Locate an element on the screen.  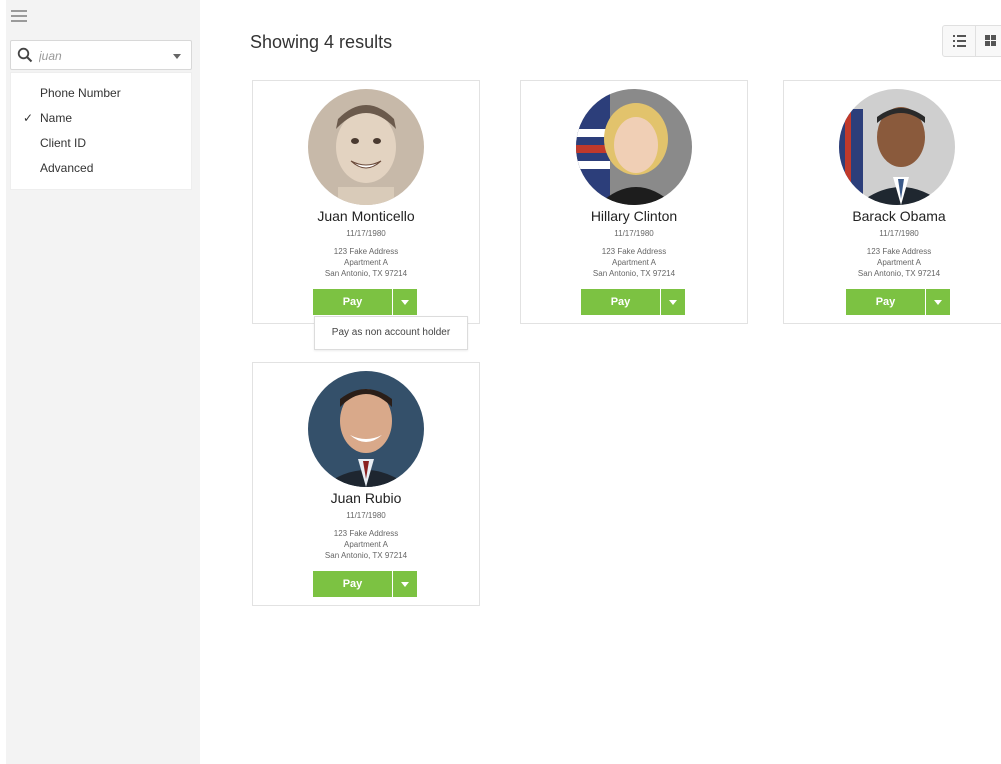
client-name: Barack Obama is located at coordinates (899, 216).